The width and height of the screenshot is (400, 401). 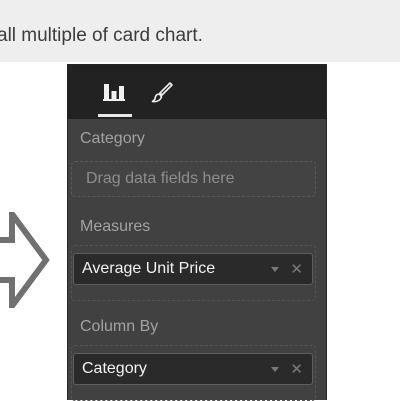 What do you see at coordinates (193, 369) in the screenshot?
I see `column-by-field-pill: Category ✕` at bounding box center [193, 369].